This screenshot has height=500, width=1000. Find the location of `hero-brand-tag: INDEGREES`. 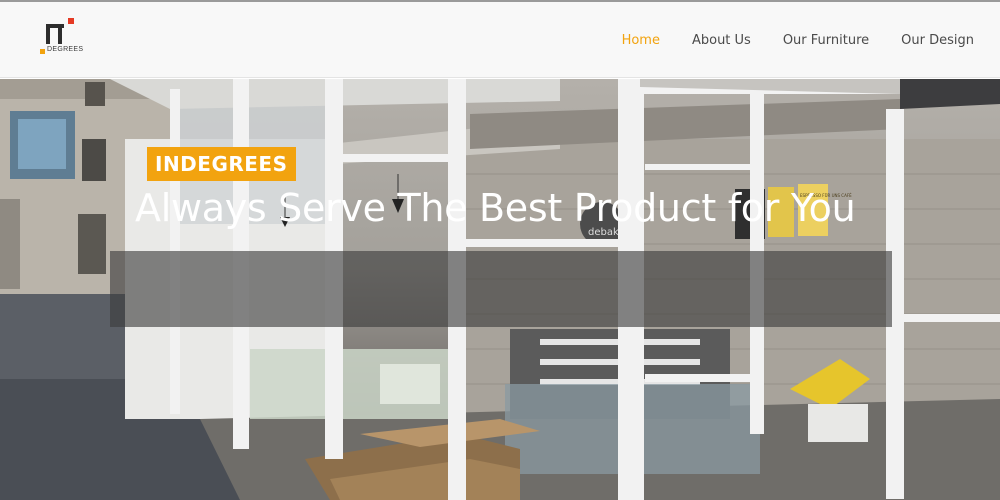

hero-brand-tag: INDEGREES is located at coordinates (221, 164).